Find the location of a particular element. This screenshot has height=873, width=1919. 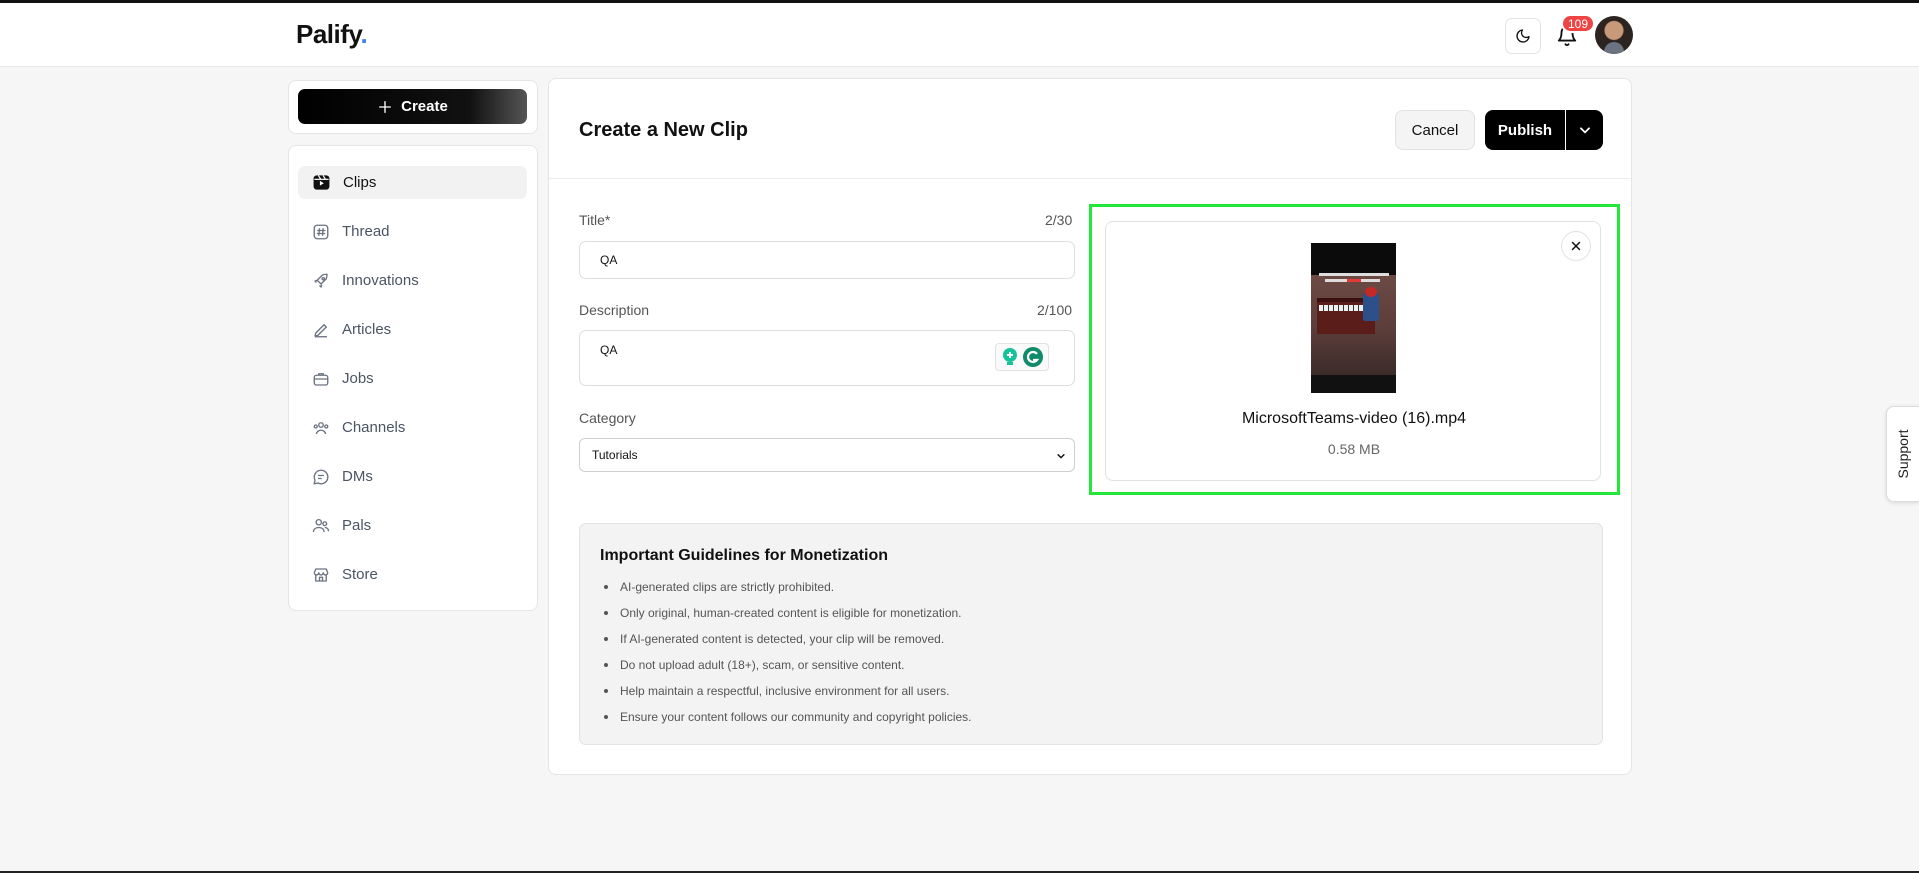

moon-icon is located at coordinates (1523, 36).